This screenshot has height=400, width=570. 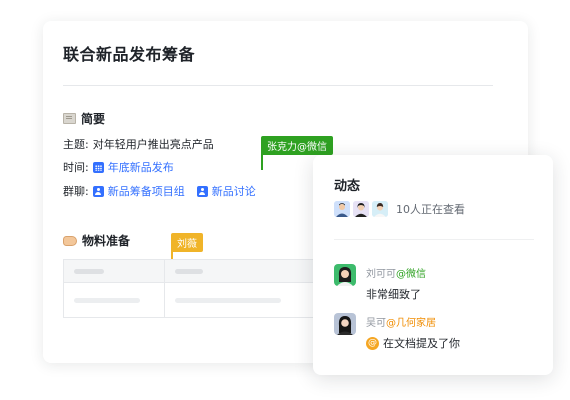 I want to click on group-chat-name-1: 新品筹备项目组, so click(x=146, y=191).